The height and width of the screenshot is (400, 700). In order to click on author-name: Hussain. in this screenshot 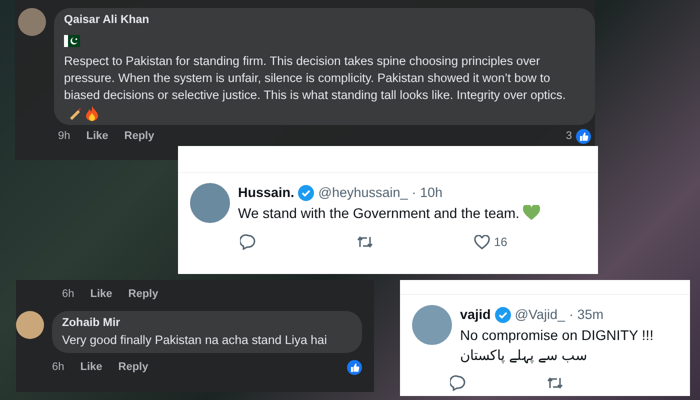, I will do `click(266, 193)`.